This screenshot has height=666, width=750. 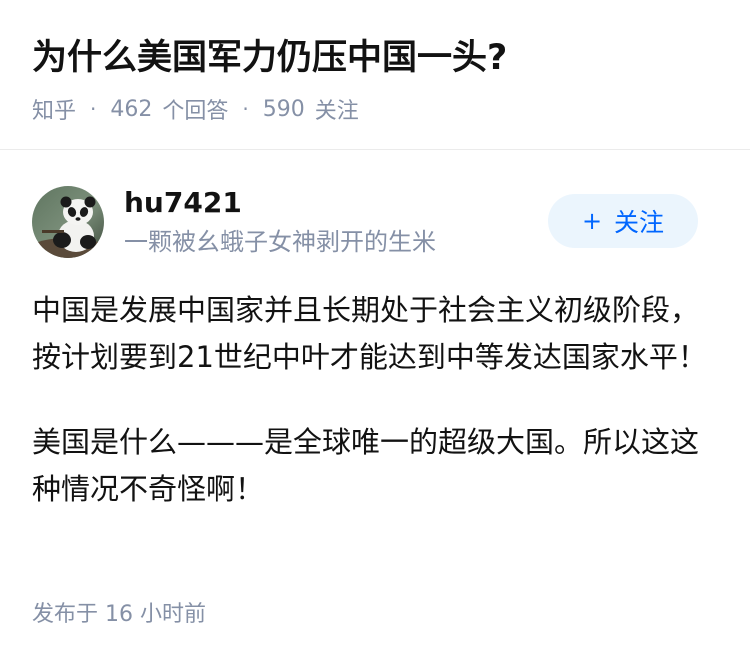 I want to click on author-name: hu7421, so click(x=183, y=203).